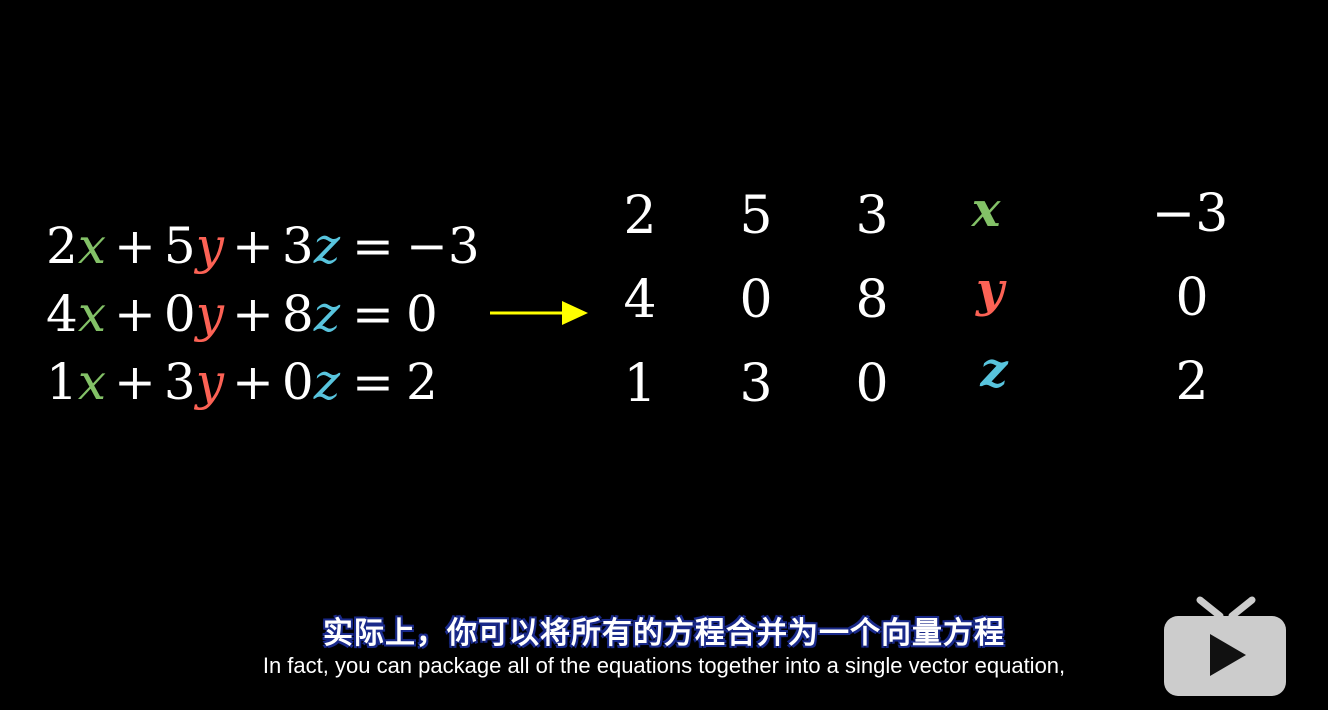 The width and height of the screenshot is (1328, 710). What do you see at coordinates (1192, 298) in the screenshot?
I see `rhs-cell: 0` at bounding box center [1192, 298].